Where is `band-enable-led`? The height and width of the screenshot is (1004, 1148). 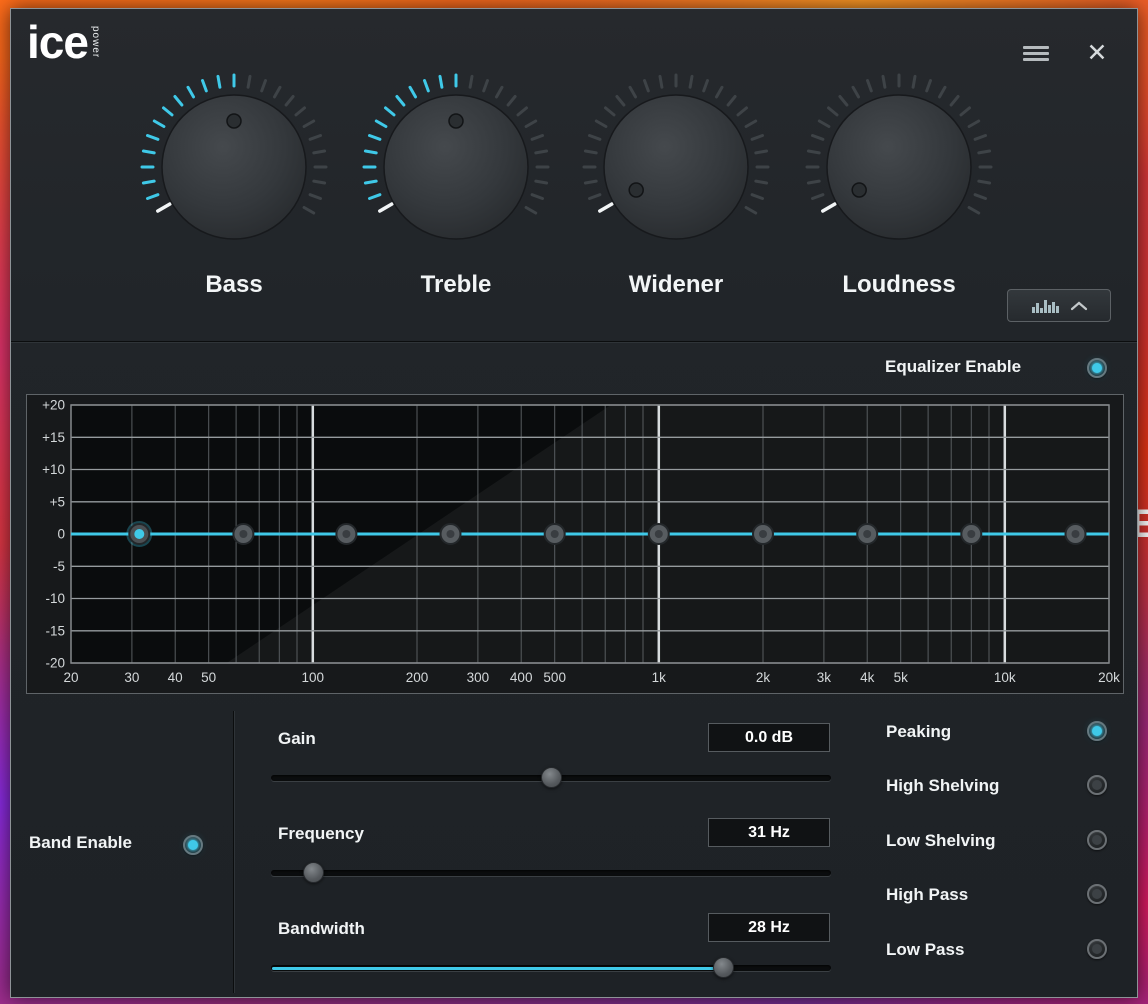
band-enable-led is located at coordinates (193, 845).